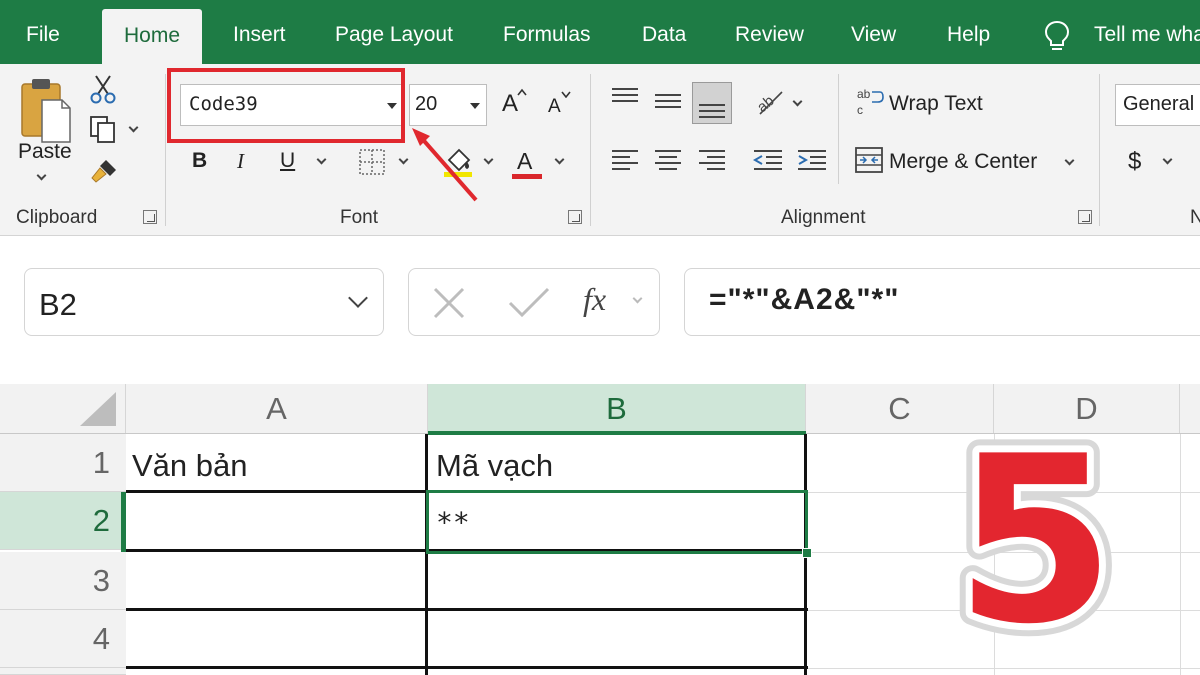 The width and height of the screenshot is (1200, 675). Describe the element at coordinates (769, 101) in the screenshot. I see `orientation-icon: ab` at that location.